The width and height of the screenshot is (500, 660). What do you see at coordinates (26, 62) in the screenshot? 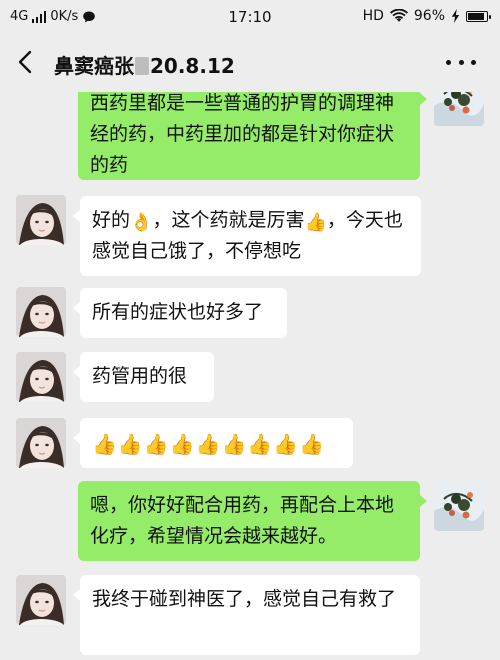
I see `back-arrow-icon` at bounding box center [26, 62].